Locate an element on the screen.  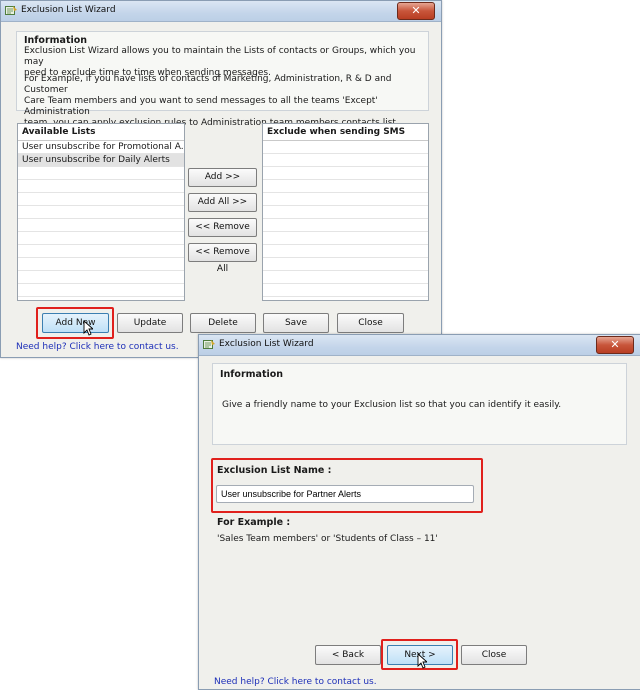
back-button: < Back is located at coordinates (348, 655).